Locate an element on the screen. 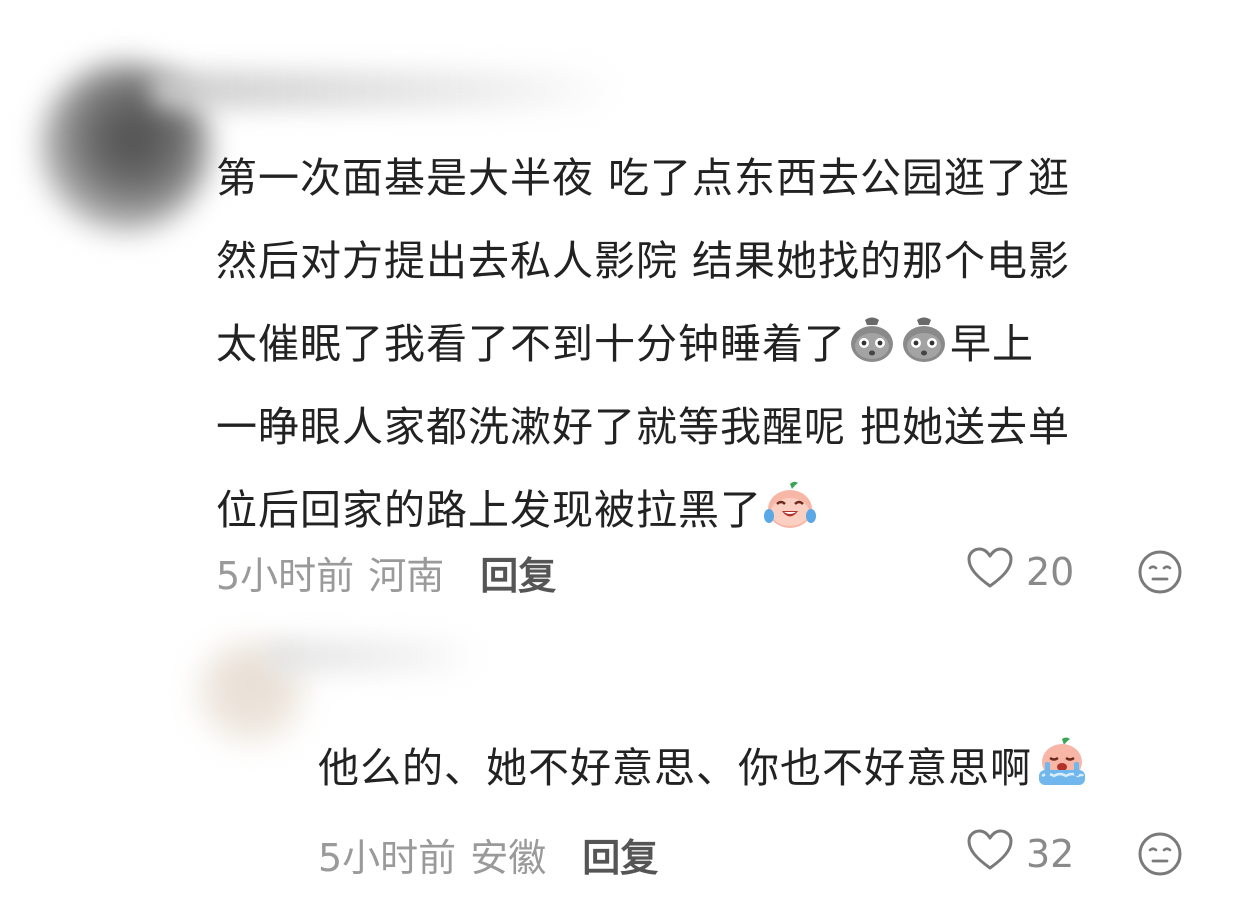  laugh-cry-emoji is located at coordinates (790, 505).